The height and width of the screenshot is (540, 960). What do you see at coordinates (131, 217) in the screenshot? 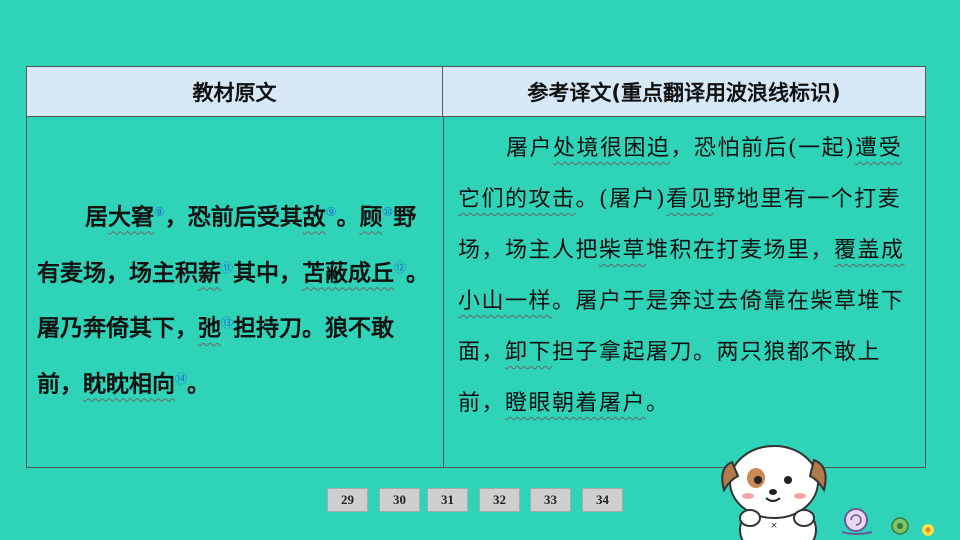
I see `annotated-word: 大窘` at bounding box center [131, 217].